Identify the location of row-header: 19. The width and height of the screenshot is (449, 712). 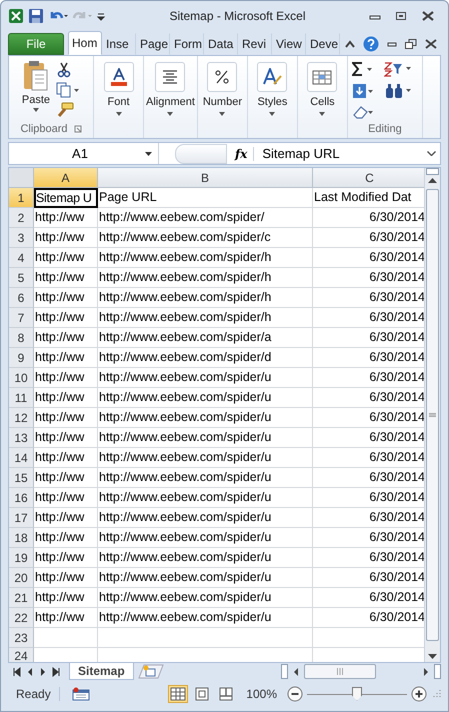
(21, 558).